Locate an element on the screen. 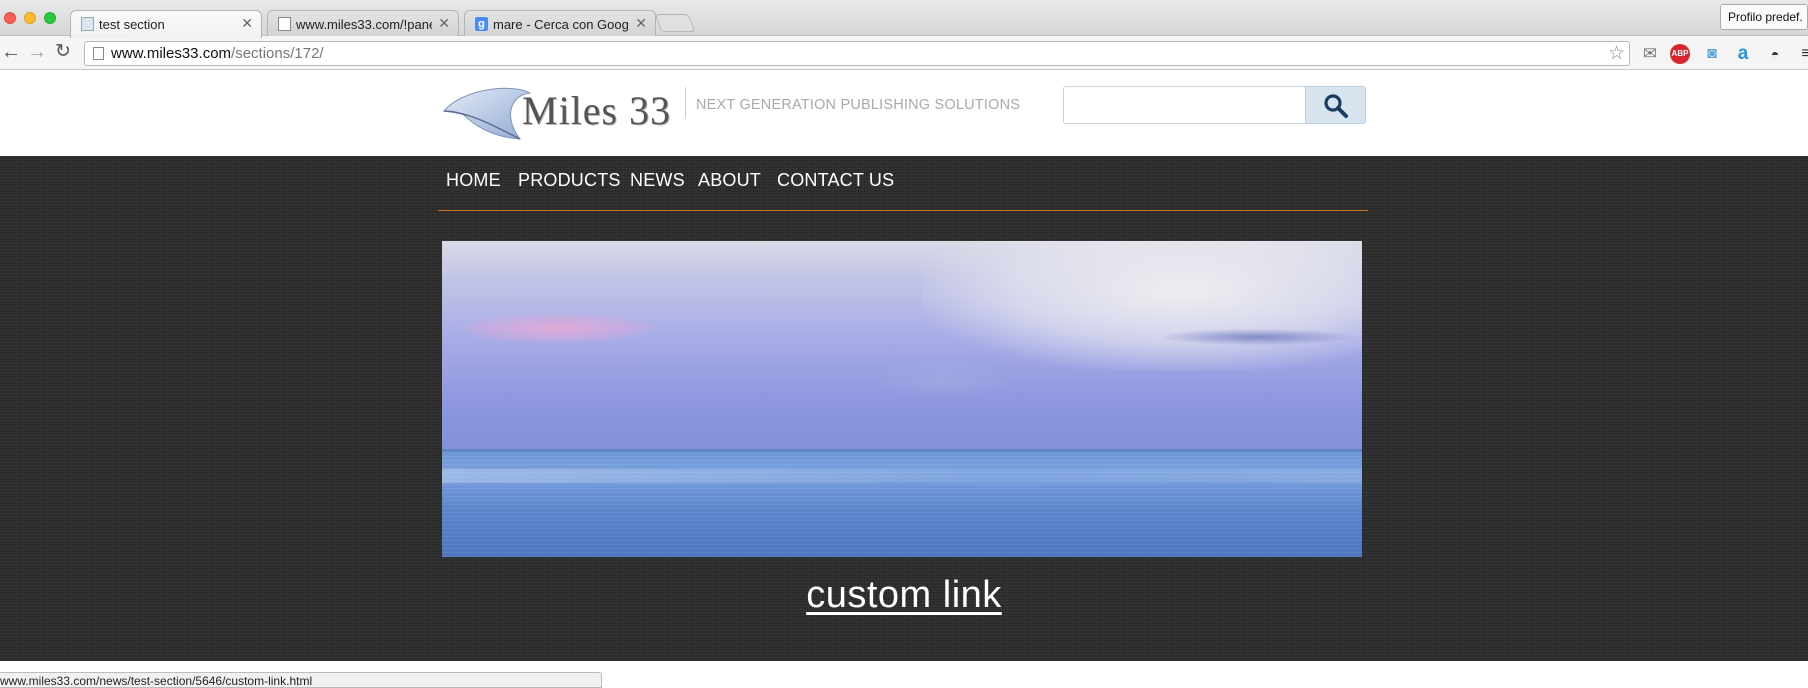  url-host: www.miles33.com is located at coordinates (171, 53).